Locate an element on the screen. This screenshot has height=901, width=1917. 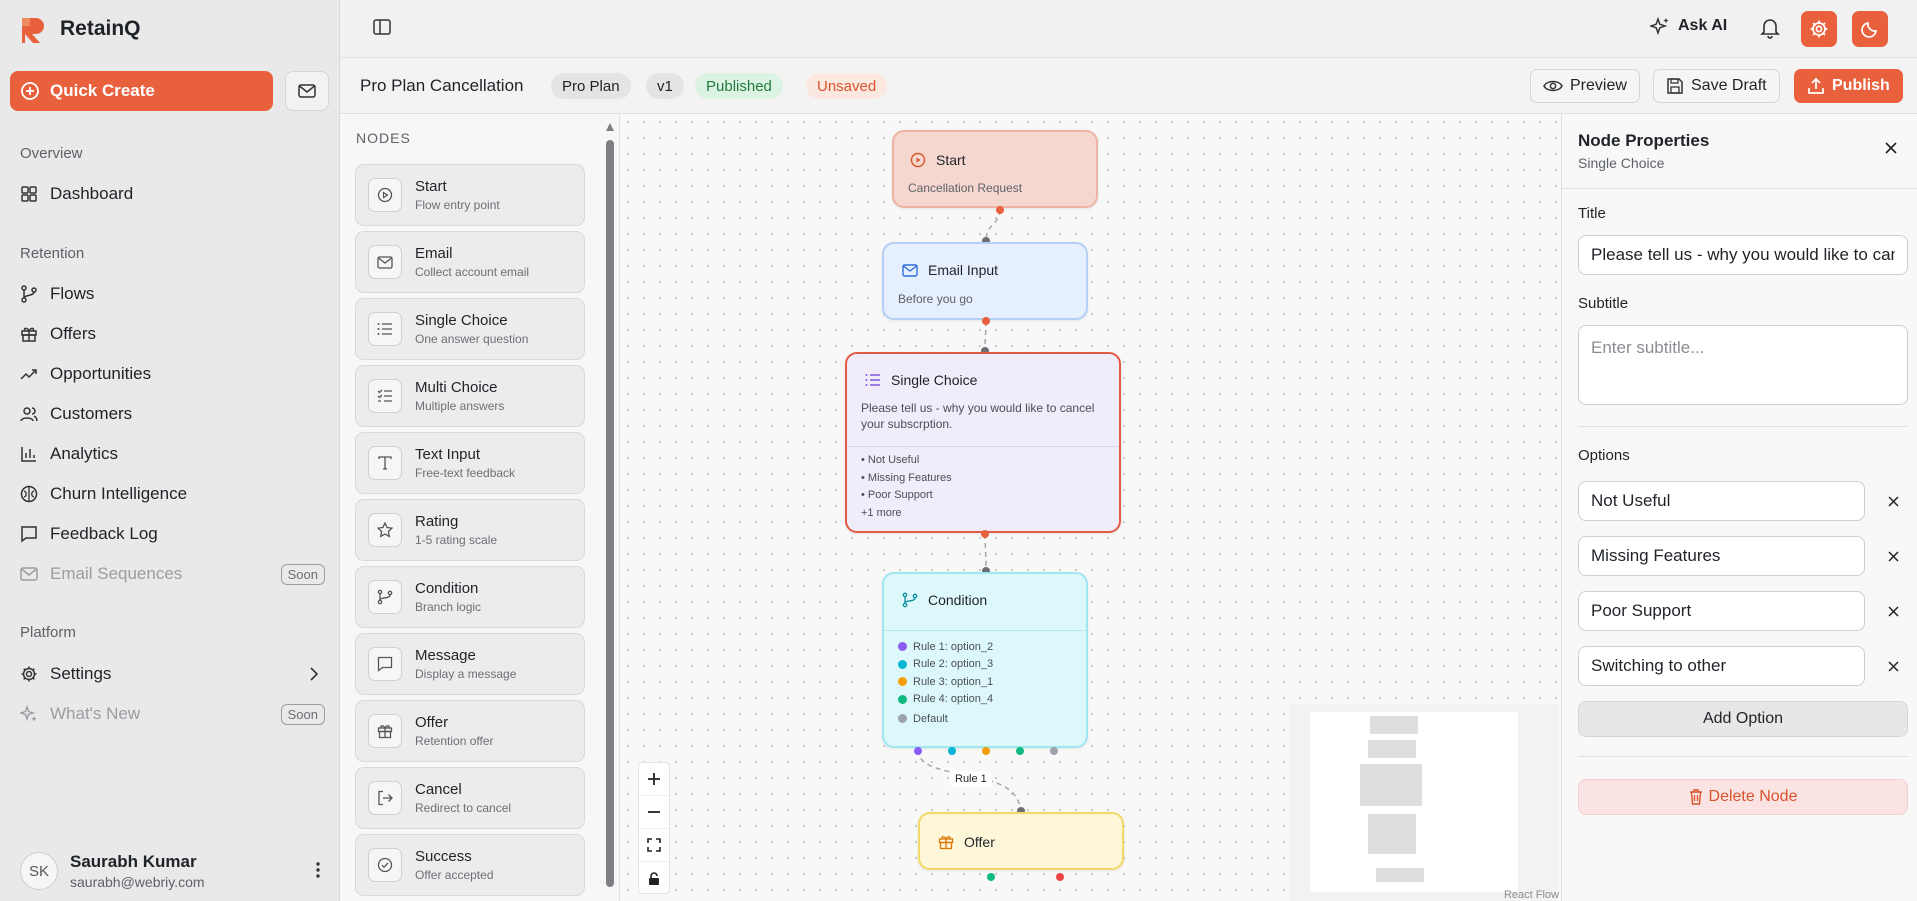
palette-item-name: Offer is located at coordinates (432, 722).